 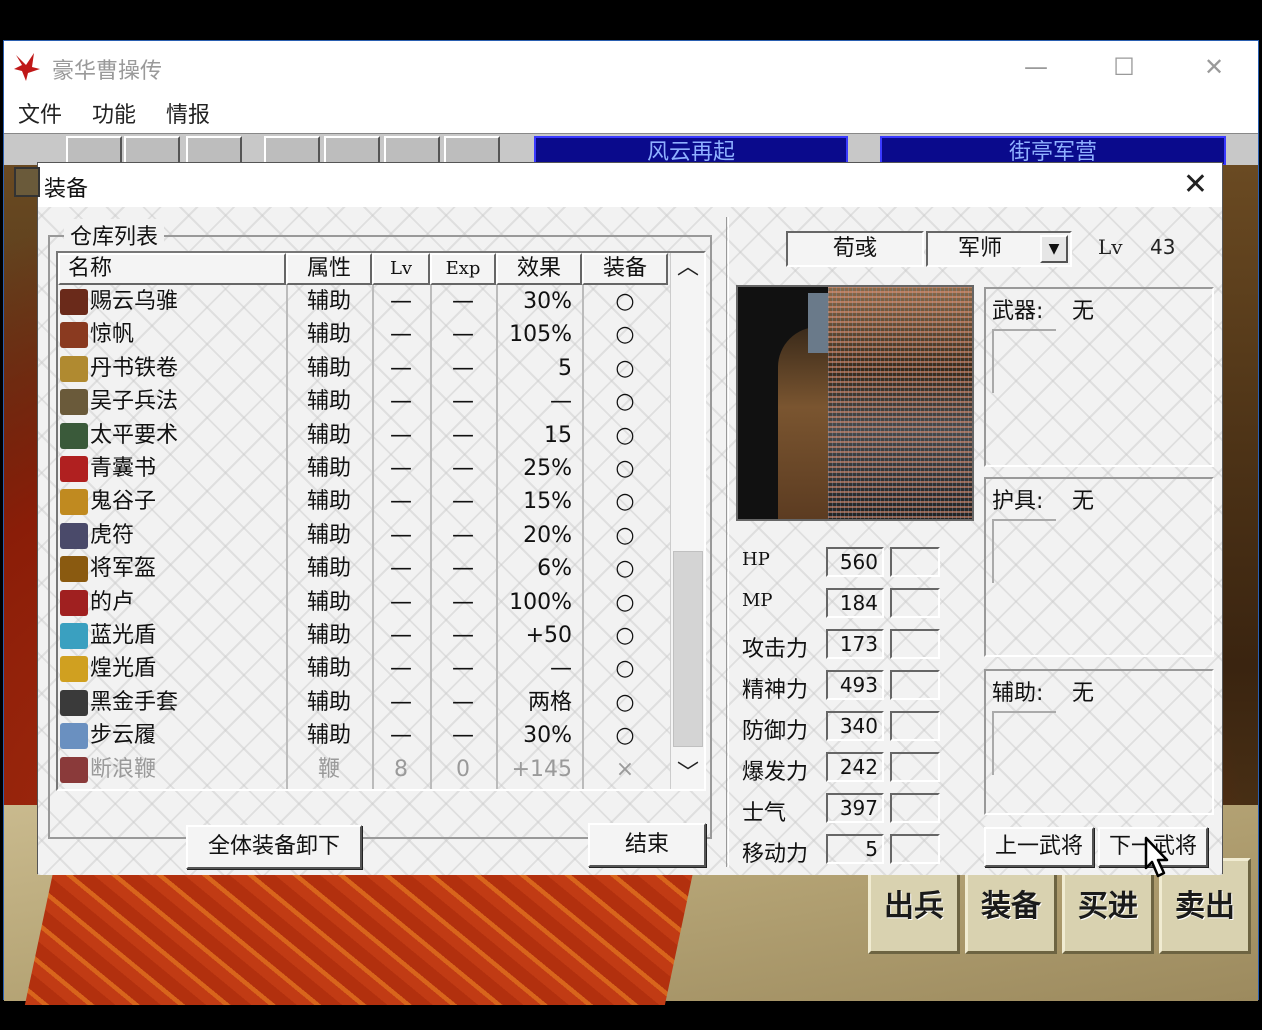 I want to click on class-select: 军师 ▼, so click(x=999, y=249).